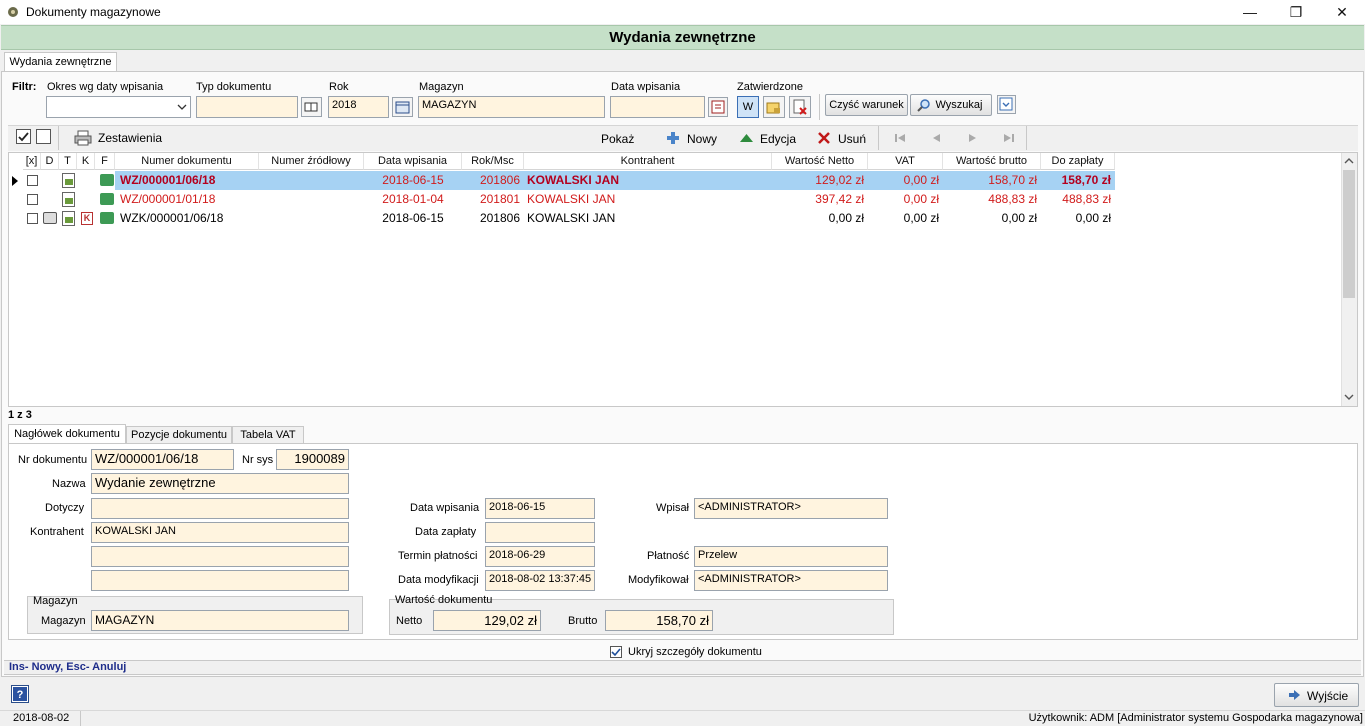  I want to click on last-record-icon, so click(1009, 138).